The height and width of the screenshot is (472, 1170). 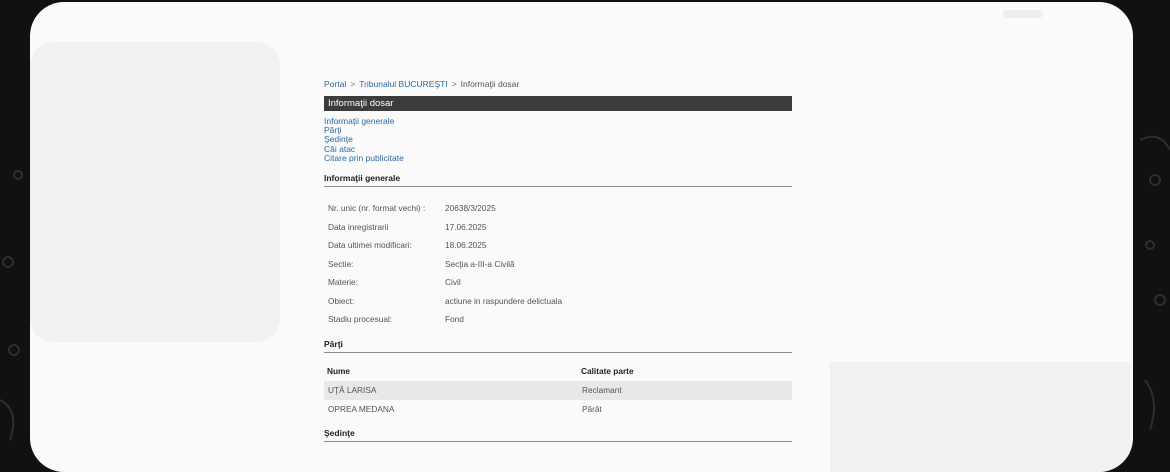 What do you see at coordinates (358, 226) in the screenshot?
I see `info-label: Data inregistrarii` at bounding box center [358, 226].